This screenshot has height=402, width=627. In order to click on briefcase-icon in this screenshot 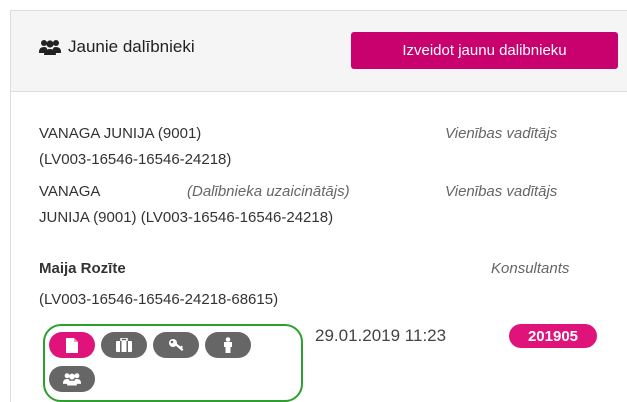, I will do `click(124, 345)`.